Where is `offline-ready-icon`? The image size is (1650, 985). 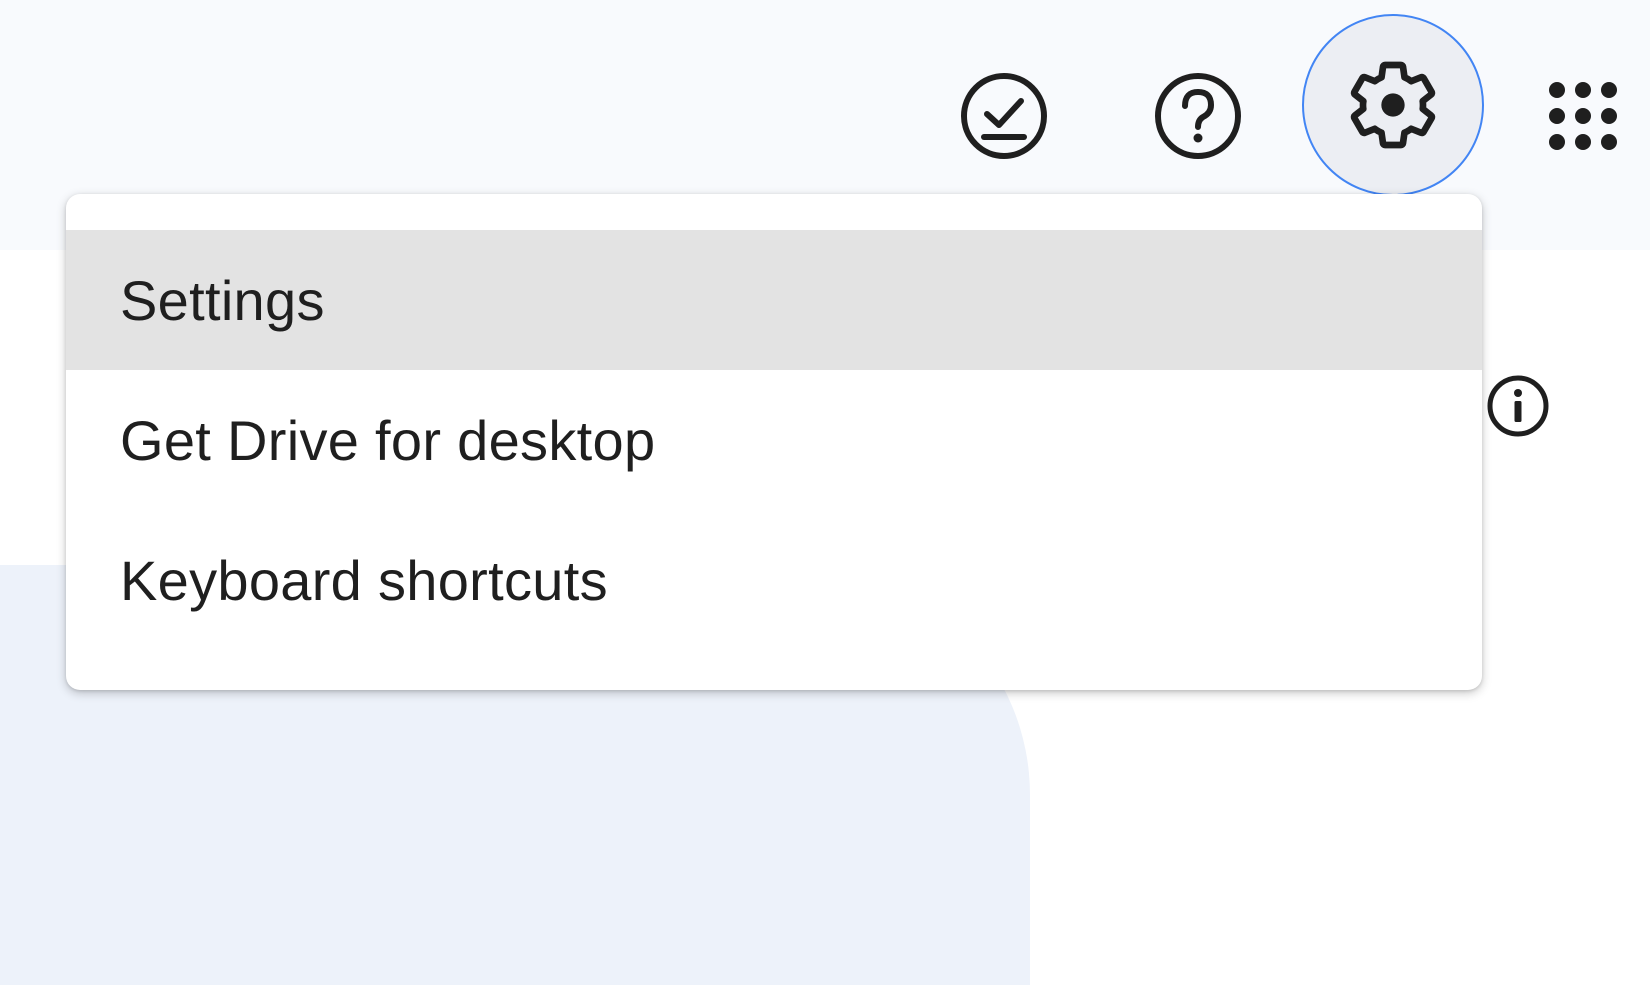
offline-ready-icon is located at coordinates (1004, 116).